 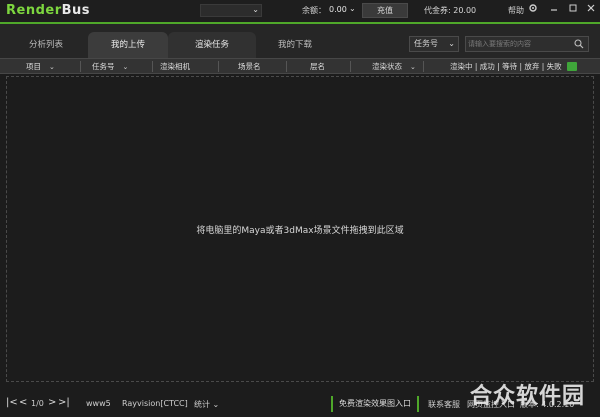 I want to click on gear-icon, so click(x=532, y=10).